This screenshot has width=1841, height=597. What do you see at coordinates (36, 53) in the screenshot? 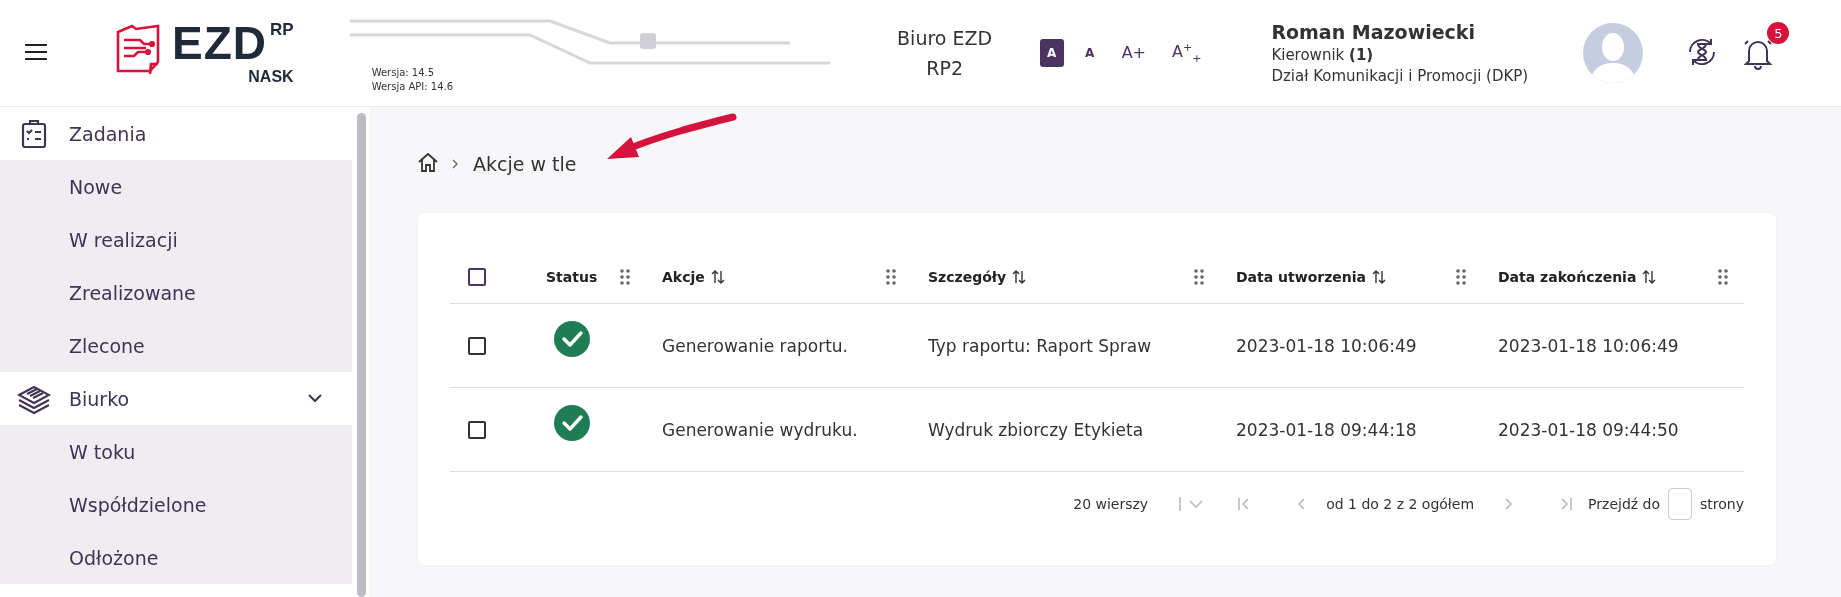
I see `menu-icon` at bounding box center [36, 53].